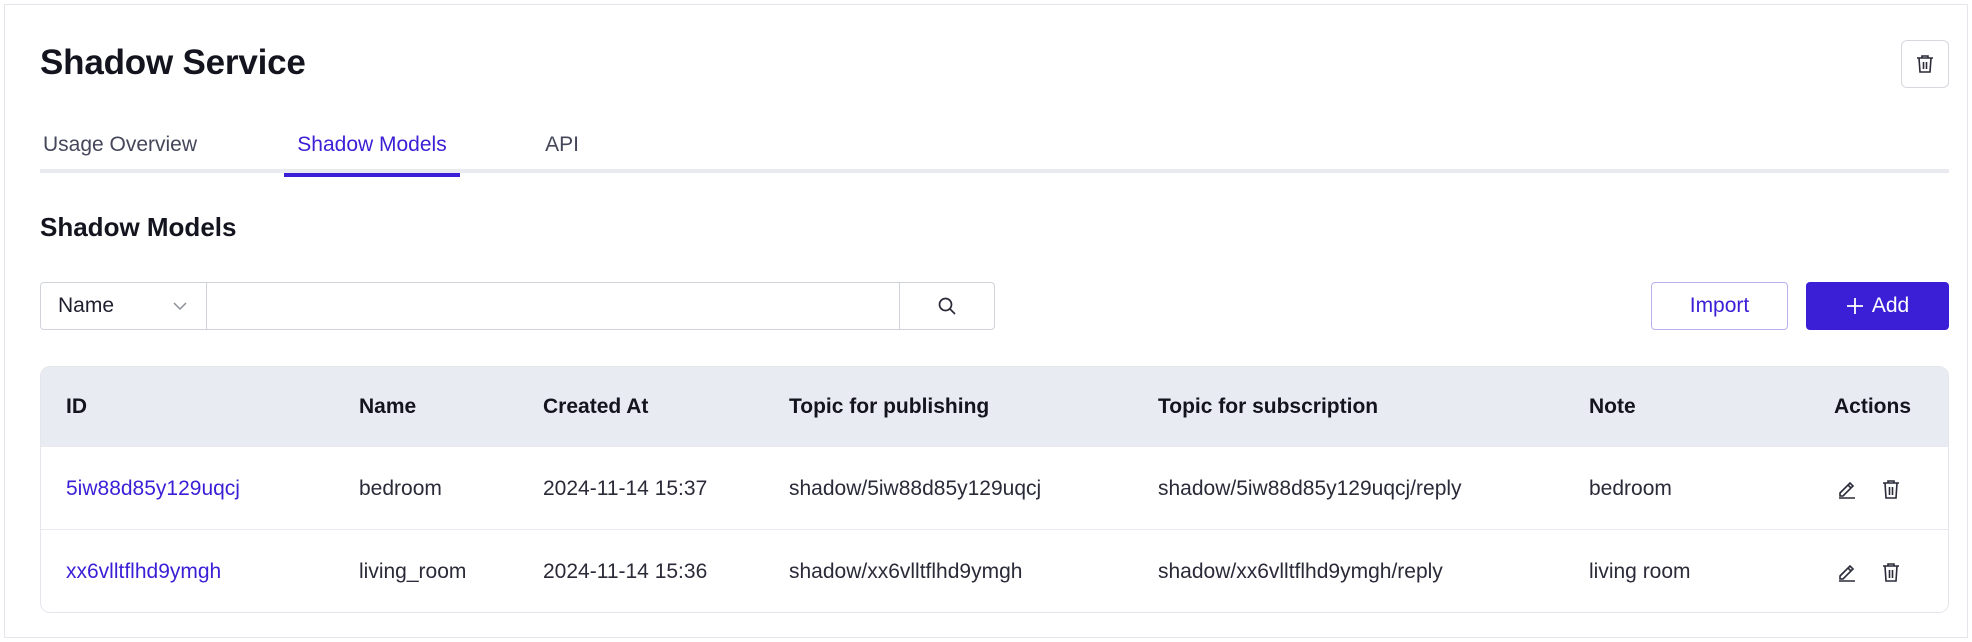 The width and height of the screenshot is (1972, 642). Describe the element at coordinates (1310, 488) in the screenshot. I see `row-topic-subscription: shadow/5iw88d85y129uqcj/reply` at that location.